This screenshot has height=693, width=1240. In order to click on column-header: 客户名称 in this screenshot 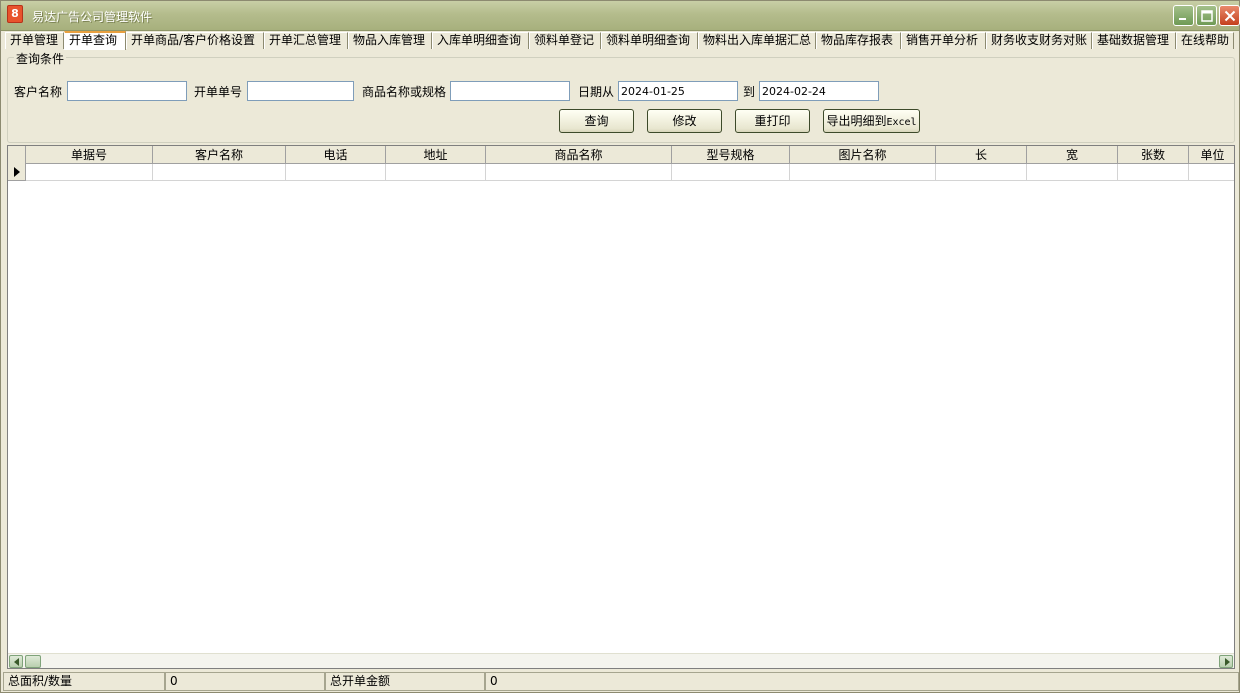, I will do `click(219, 155)`.